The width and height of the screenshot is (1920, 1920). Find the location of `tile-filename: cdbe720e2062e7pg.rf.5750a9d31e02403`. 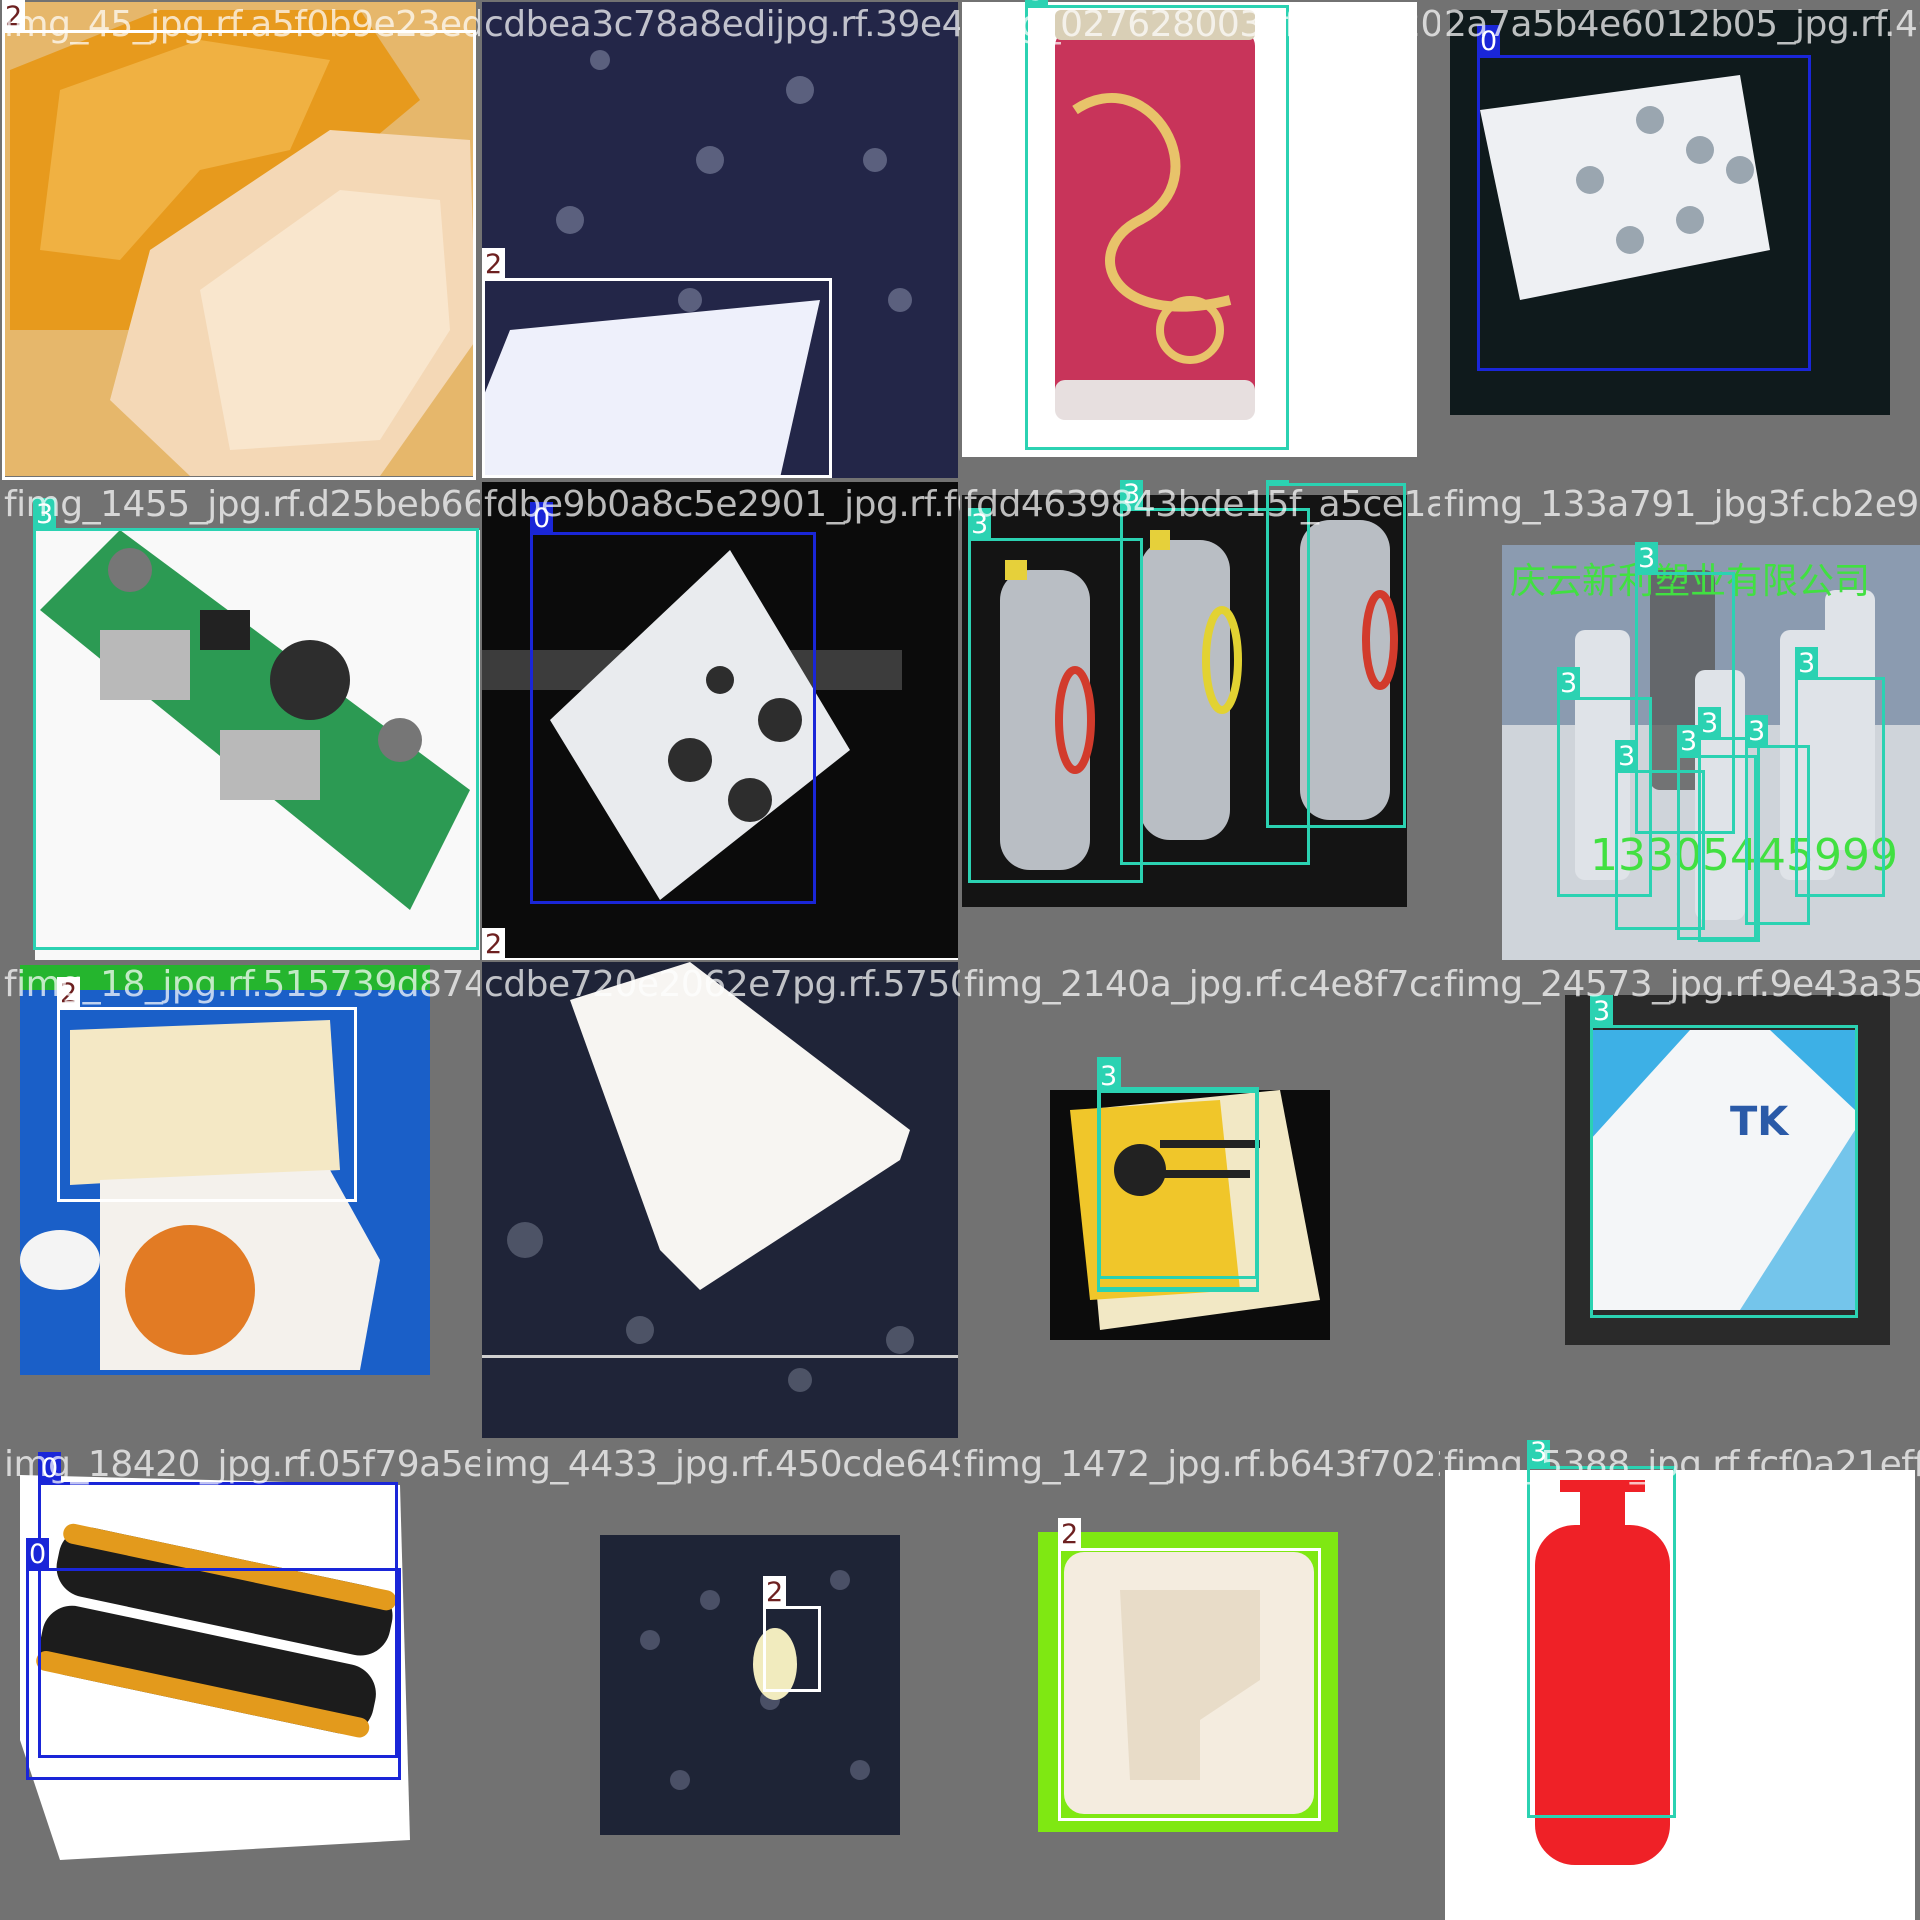

tile-filename: cdbe720e2062e7pg.rf.5750a9d31e02403 is located at coordinates (722, 984).